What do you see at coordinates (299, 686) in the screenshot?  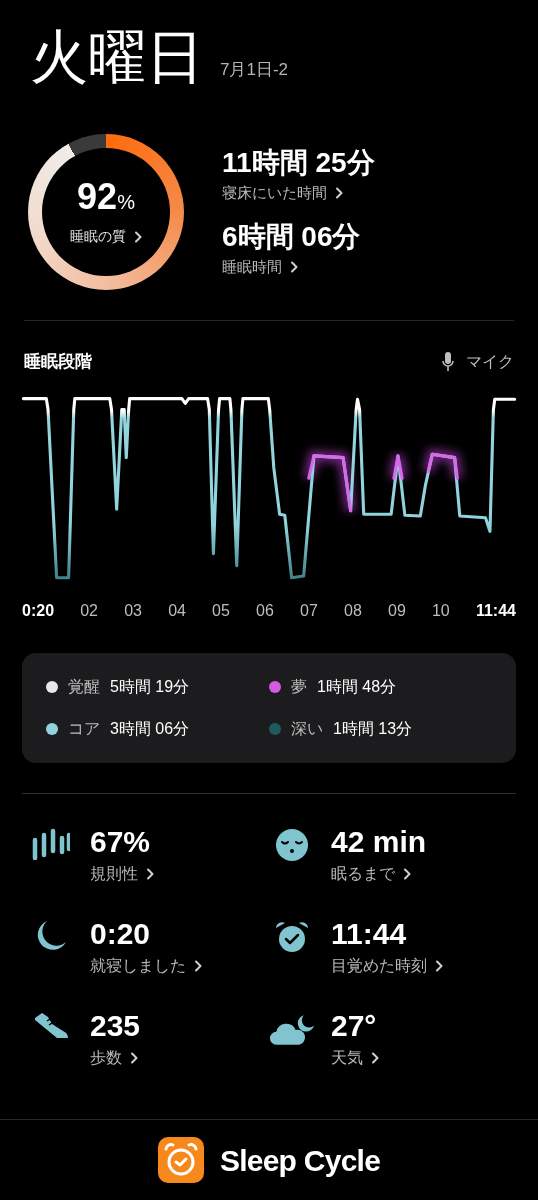 I see `legend-label: 夢` at bounding box center [299, 686].